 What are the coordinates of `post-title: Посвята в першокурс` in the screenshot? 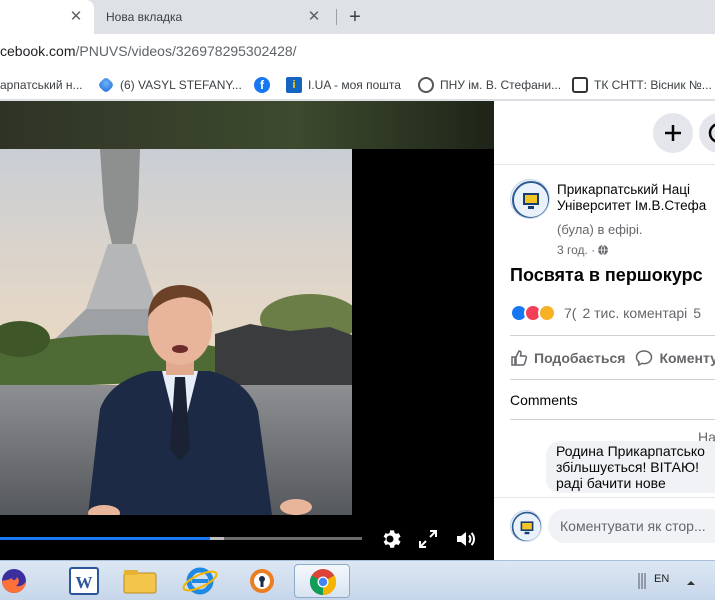 It's located at (606, 275).